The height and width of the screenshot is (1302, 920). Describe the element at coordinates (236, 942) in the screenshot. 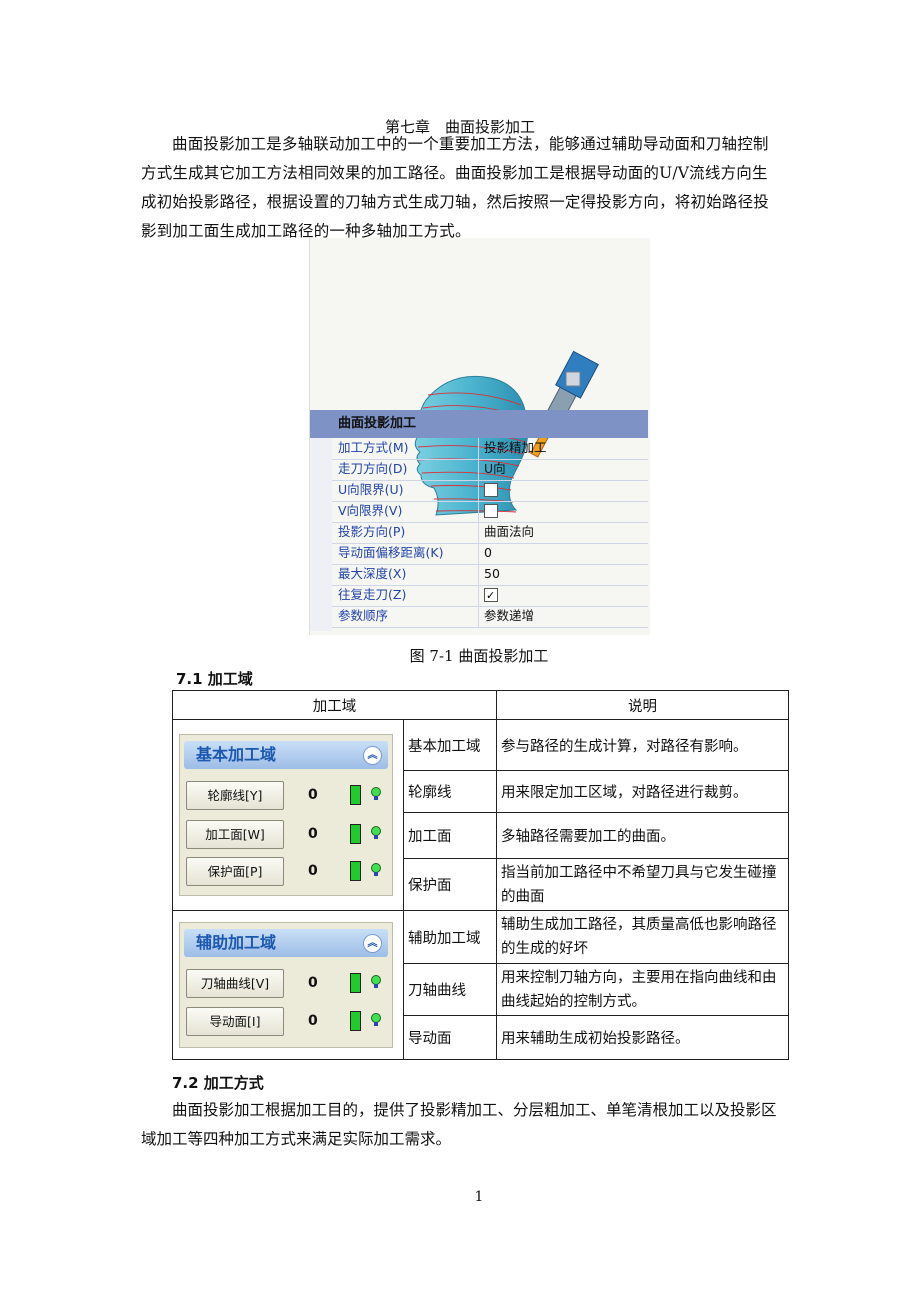

I see `aux-domain-title: 辅助加工域` at that location.